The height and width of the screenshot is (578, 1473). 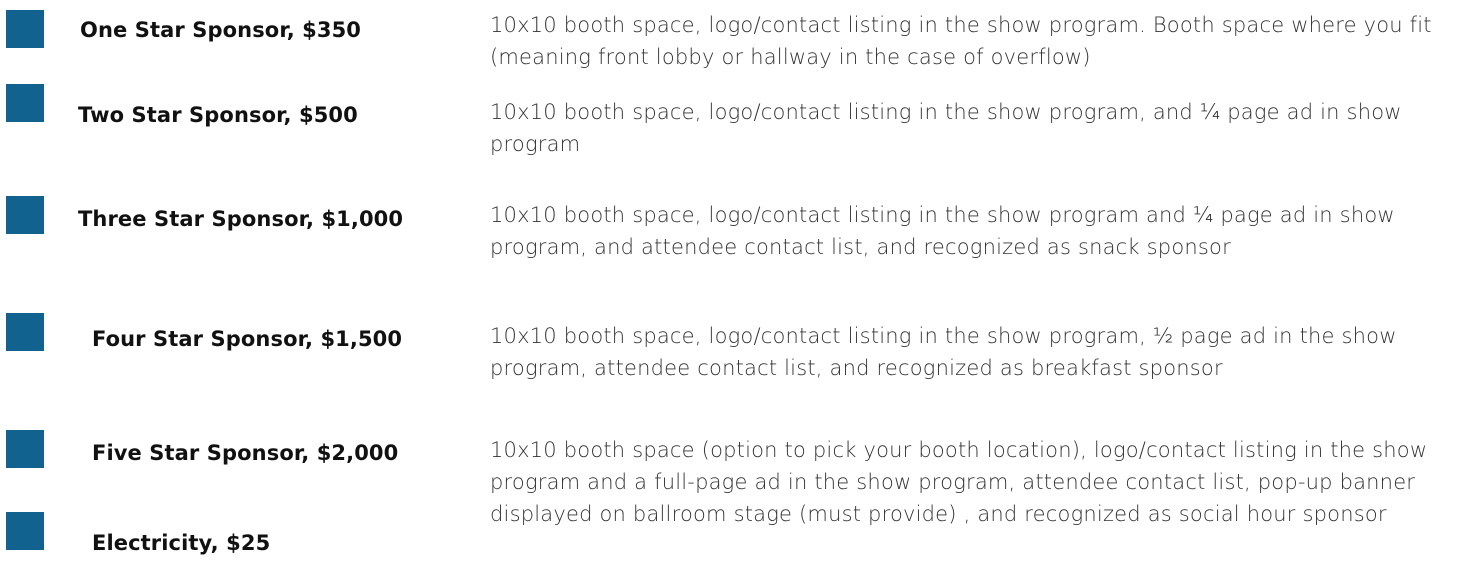 What do you see at coordinates (241, 219) in the screenshot?
I see `three-star-label: Three Star Sponsor, $1,000` at bounding box center [241, 219].